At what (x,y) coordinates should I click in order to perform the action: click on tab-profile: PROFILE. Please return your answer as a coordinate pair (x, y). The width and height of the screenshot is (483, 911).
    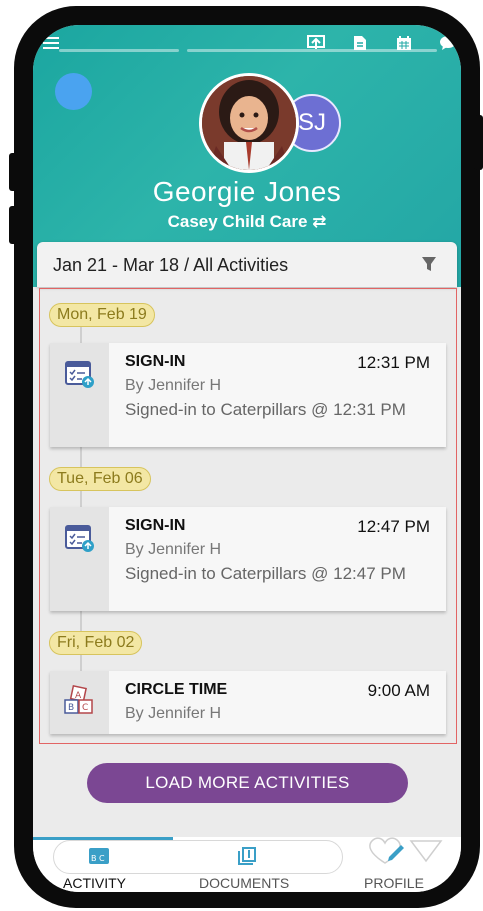
    Looking at the image, I should click on (394, 883).